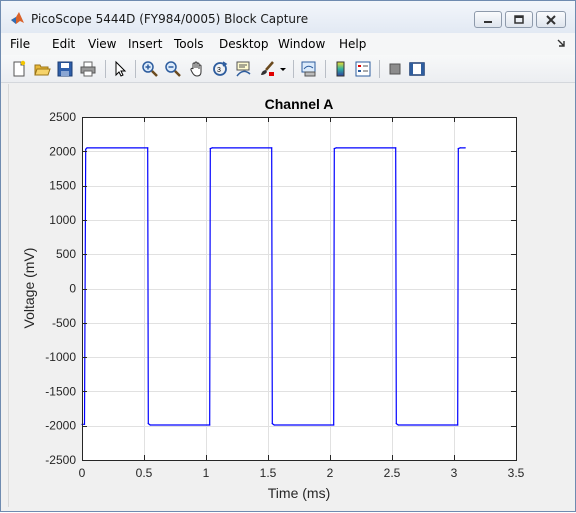 Image resolution: width=576 pixels, height=513 pixels. I want to click on y-tick-label: -500, so click(64, 323).